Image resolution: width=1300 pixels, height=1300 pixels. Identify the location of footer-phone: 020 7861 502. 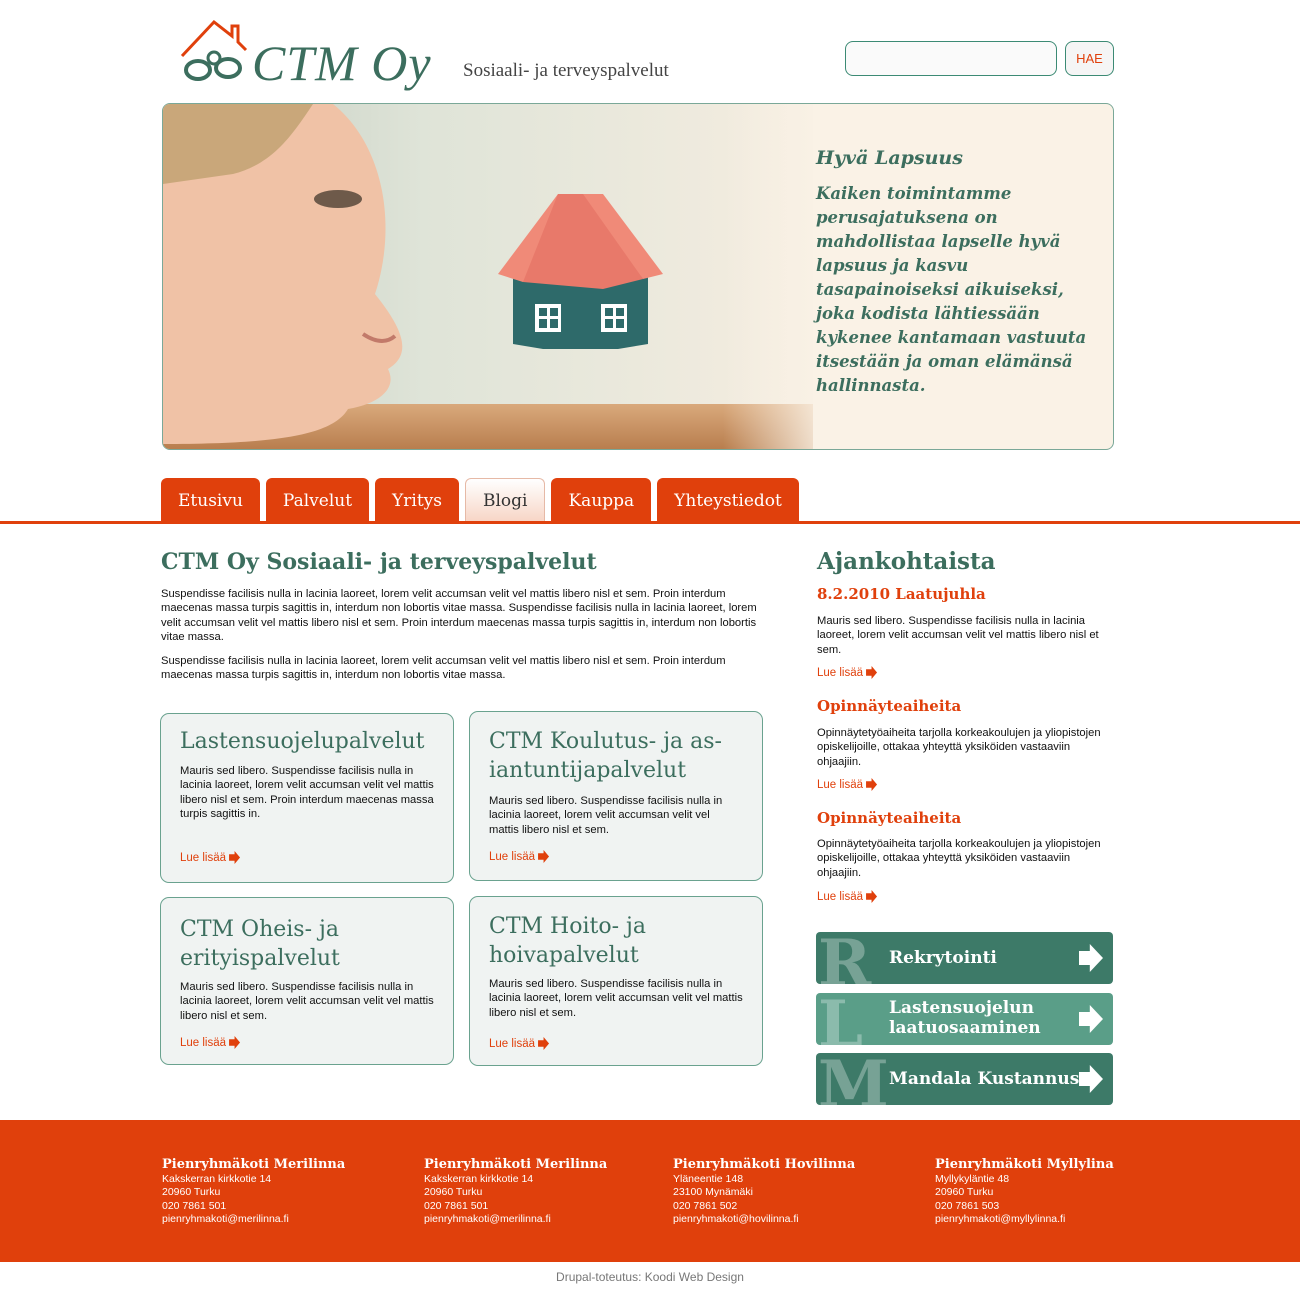
(705, 1205).